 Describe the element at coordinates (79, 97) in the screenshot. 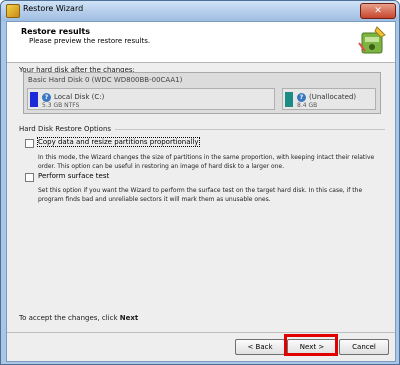

I see `partition-name: Local Disk (C:)` at that location.